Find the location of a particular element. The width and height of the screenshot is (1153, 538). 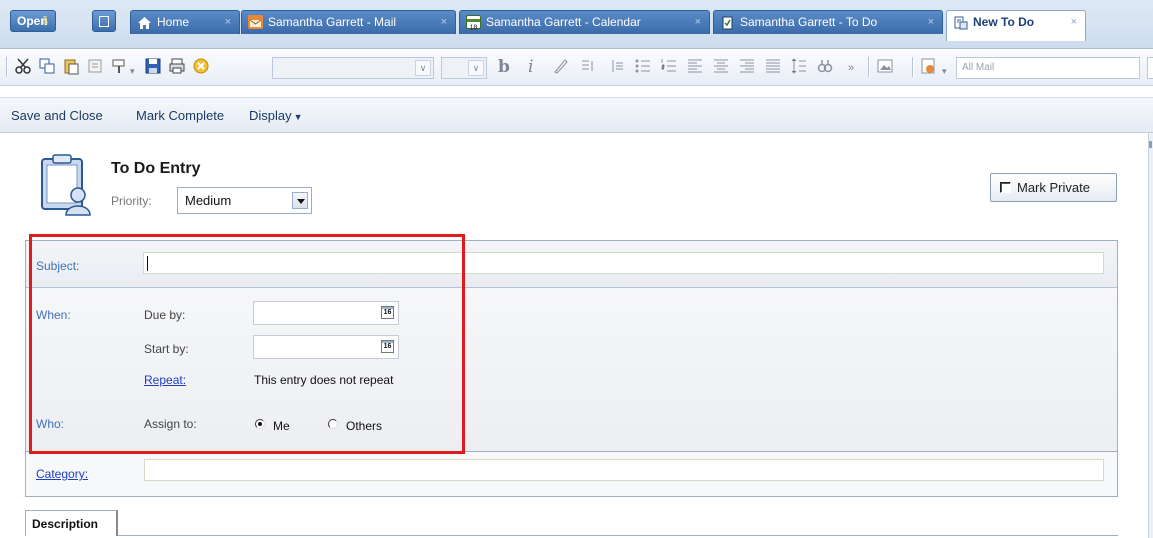

copy-icon is located at coordinates (47, 66).